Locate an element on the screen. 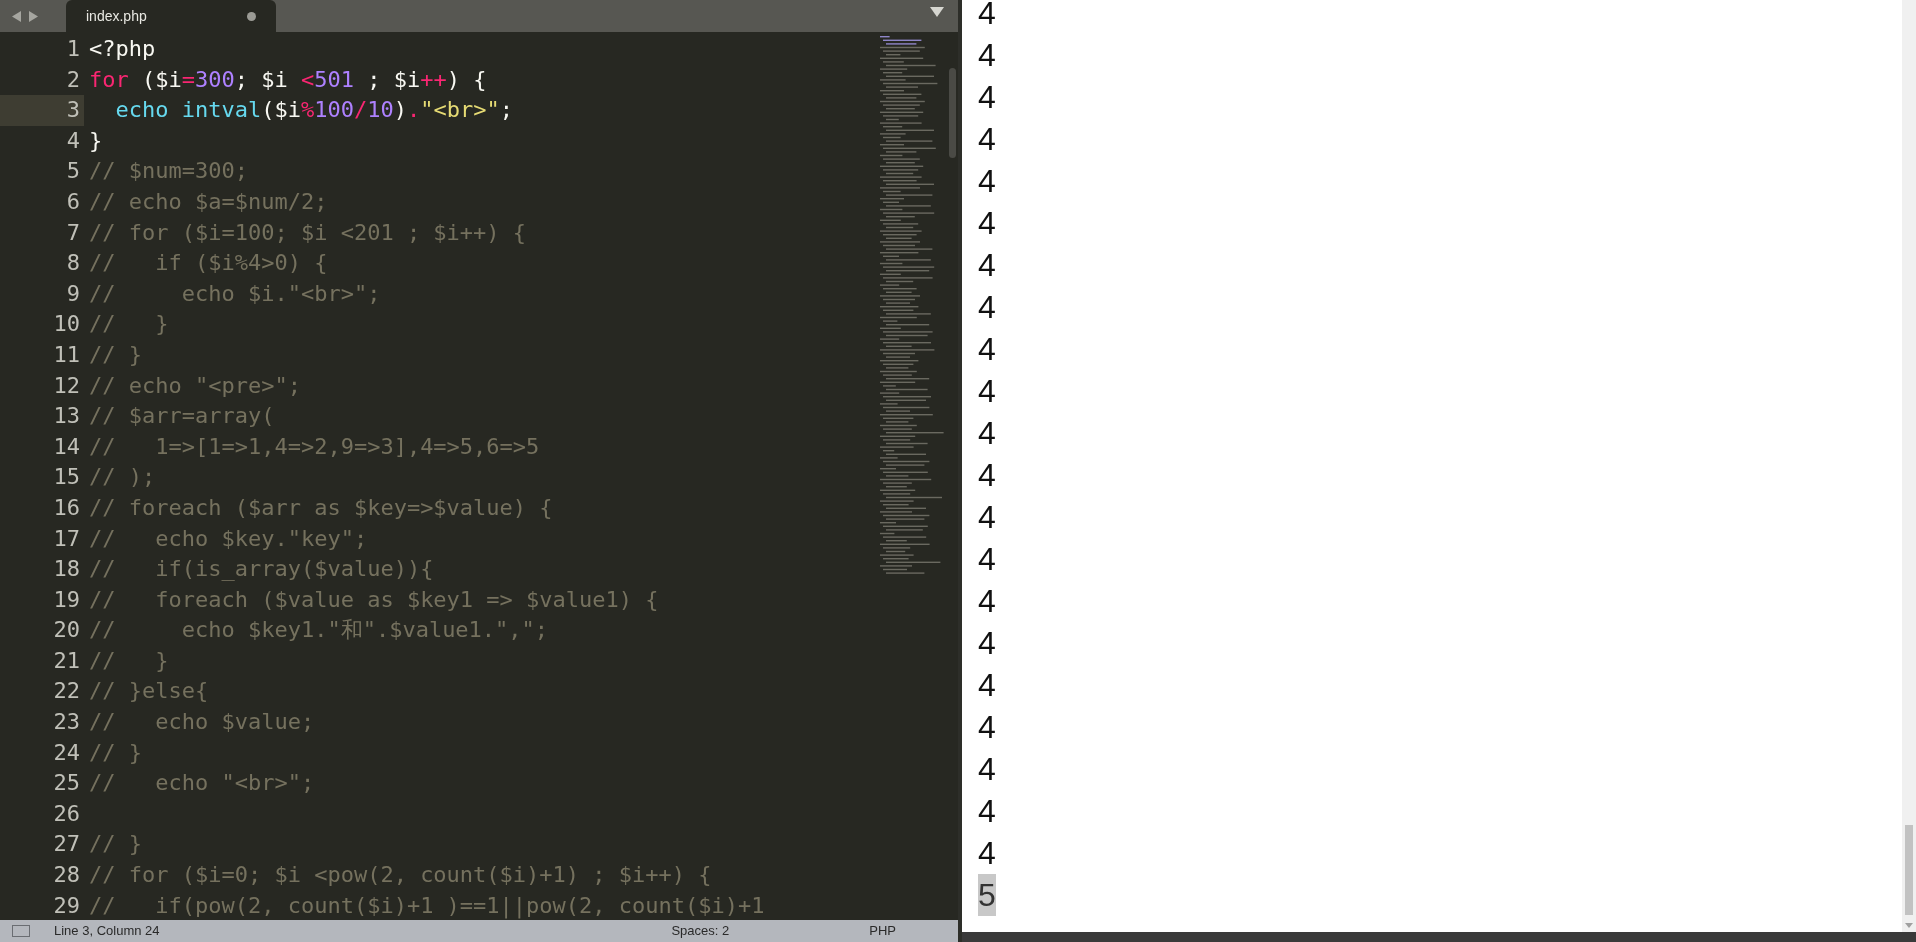 This screenshot has height=942, width=1916. code-line: // if(pow(2, count($i)+1 )==1||pow(2, count($i)+1 is located at coordinates (427, 905).